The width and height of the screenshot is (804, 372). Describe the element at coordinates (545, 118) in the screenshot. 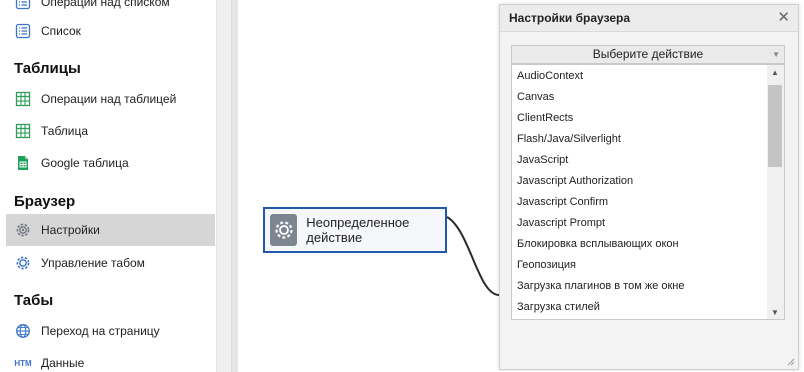

I see `list-item: ClientRects` at that location.